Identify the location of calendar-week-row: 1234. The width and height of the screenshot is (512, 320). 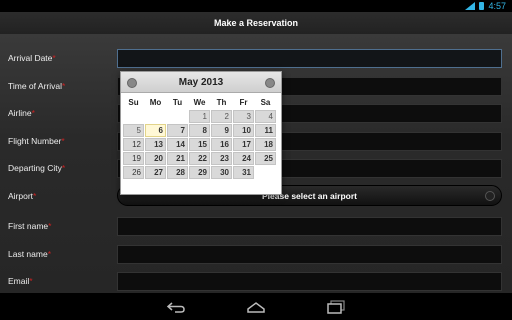
(199, 116).